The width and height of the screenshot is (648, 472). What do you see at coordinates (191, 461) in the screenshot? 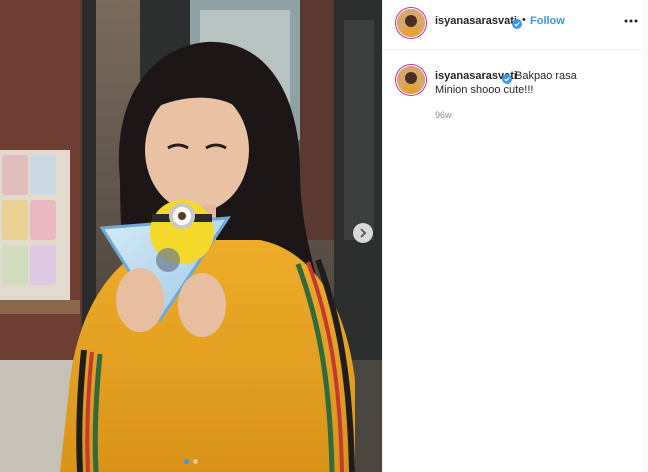
I see `carousel-indicator` at bounding box center [191, 461].